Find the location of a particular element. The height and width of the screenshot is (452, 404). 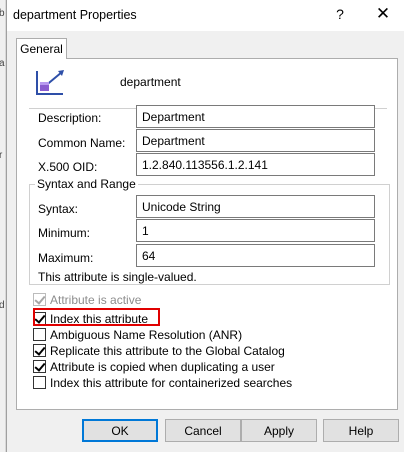

anr-checkbox: Ambiguous Name Resolution (ANR) is located at coordinates (137, 334).